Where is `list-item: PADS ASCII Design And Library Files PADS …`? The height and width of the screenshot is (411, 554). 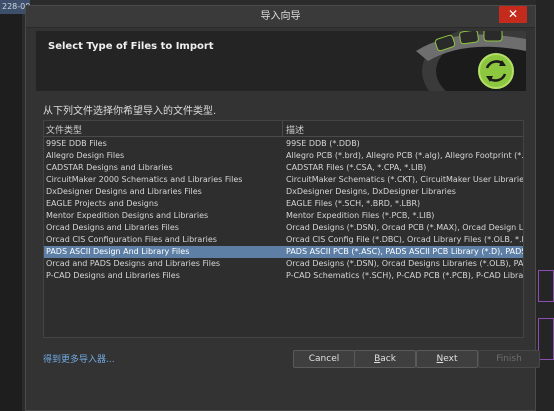 list-item: PADS ASCII Design And Library Files PADS … is located at coordinates (283, 252).